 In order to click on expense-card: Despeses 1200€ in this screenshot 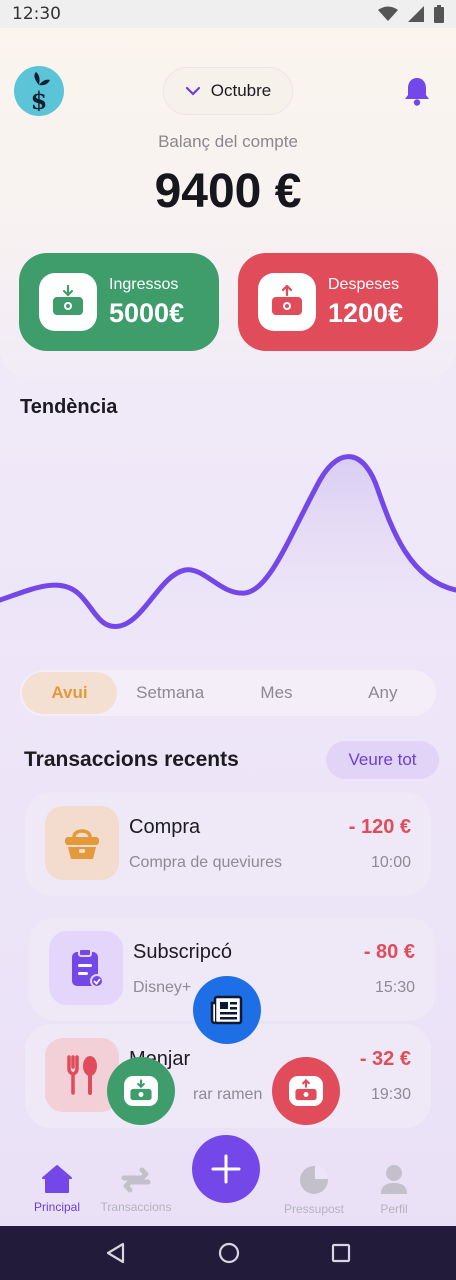, I will do `click(338, 302)`.